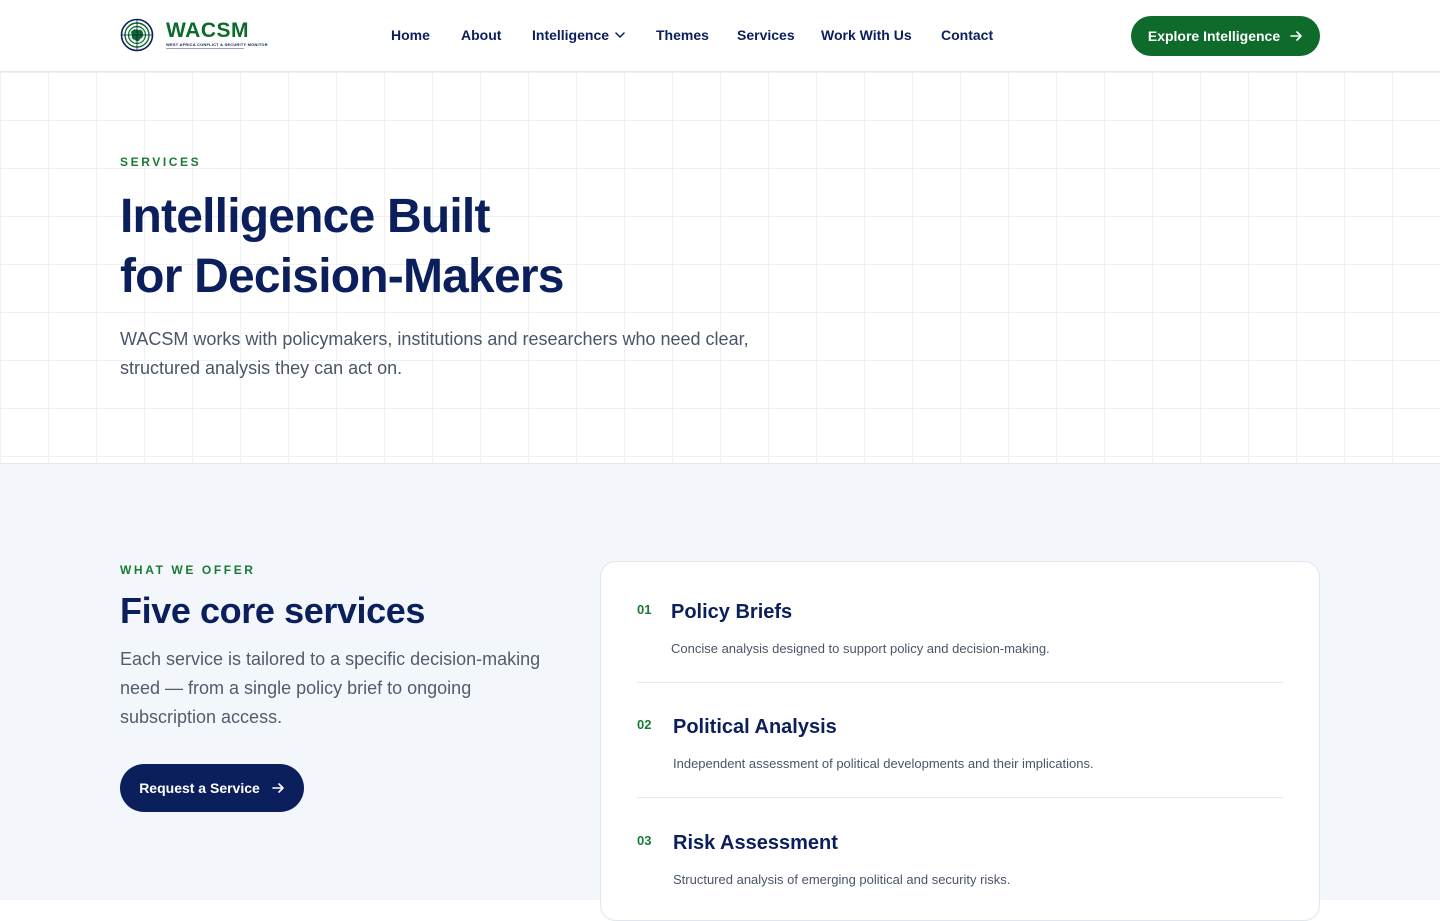 Image resolution: width=1440 pixels, height=921 pixels. Describe the element at coordinates (755, 727) in the screenshot. I see `service-name: Political Analysis` at that location.